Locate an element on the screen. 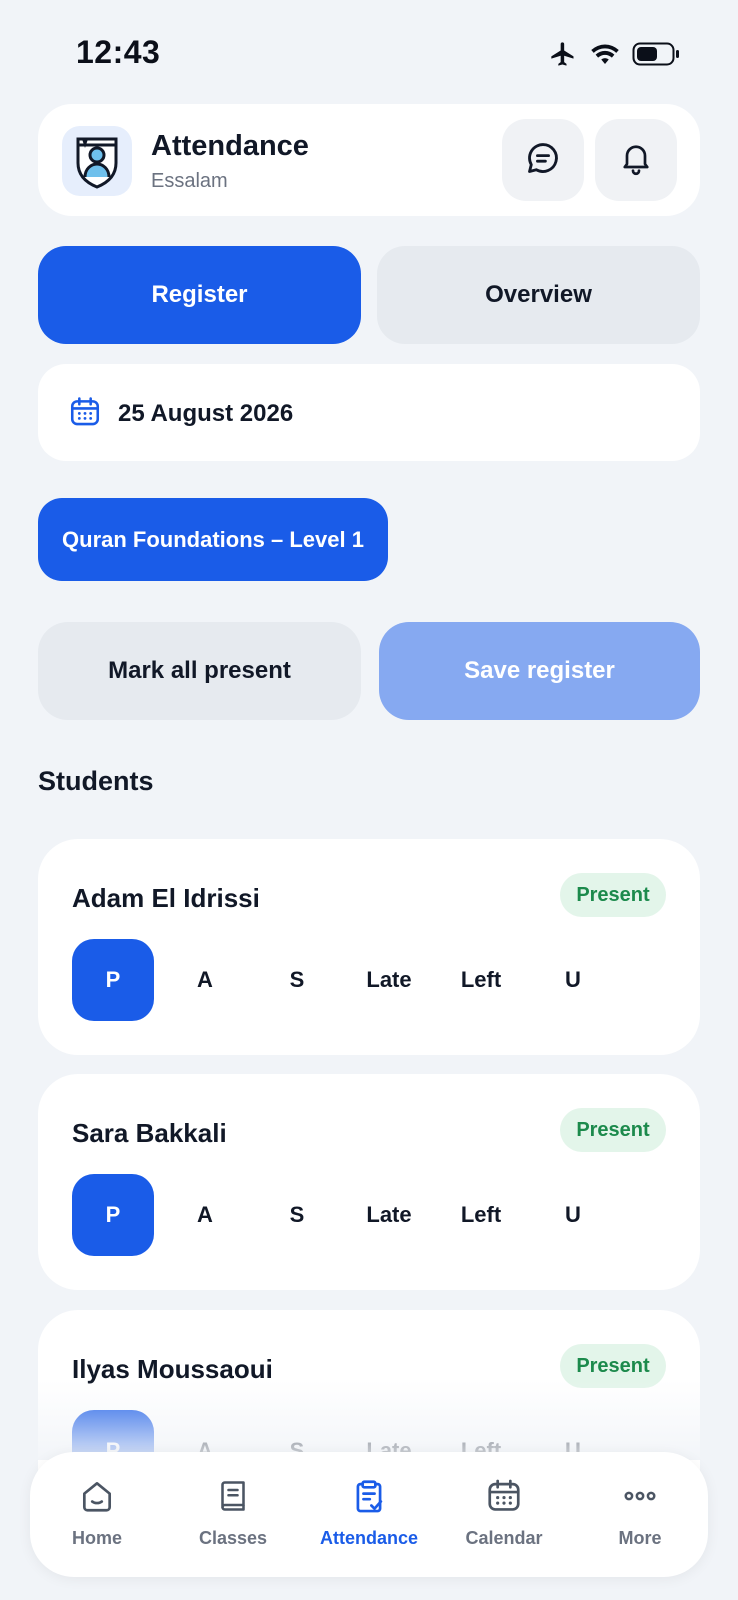 The height and width of the screenshot is (1600, 738). bottom-navigation: Home Classes Attendance Calendar More is located at coordinates (369, 1514).